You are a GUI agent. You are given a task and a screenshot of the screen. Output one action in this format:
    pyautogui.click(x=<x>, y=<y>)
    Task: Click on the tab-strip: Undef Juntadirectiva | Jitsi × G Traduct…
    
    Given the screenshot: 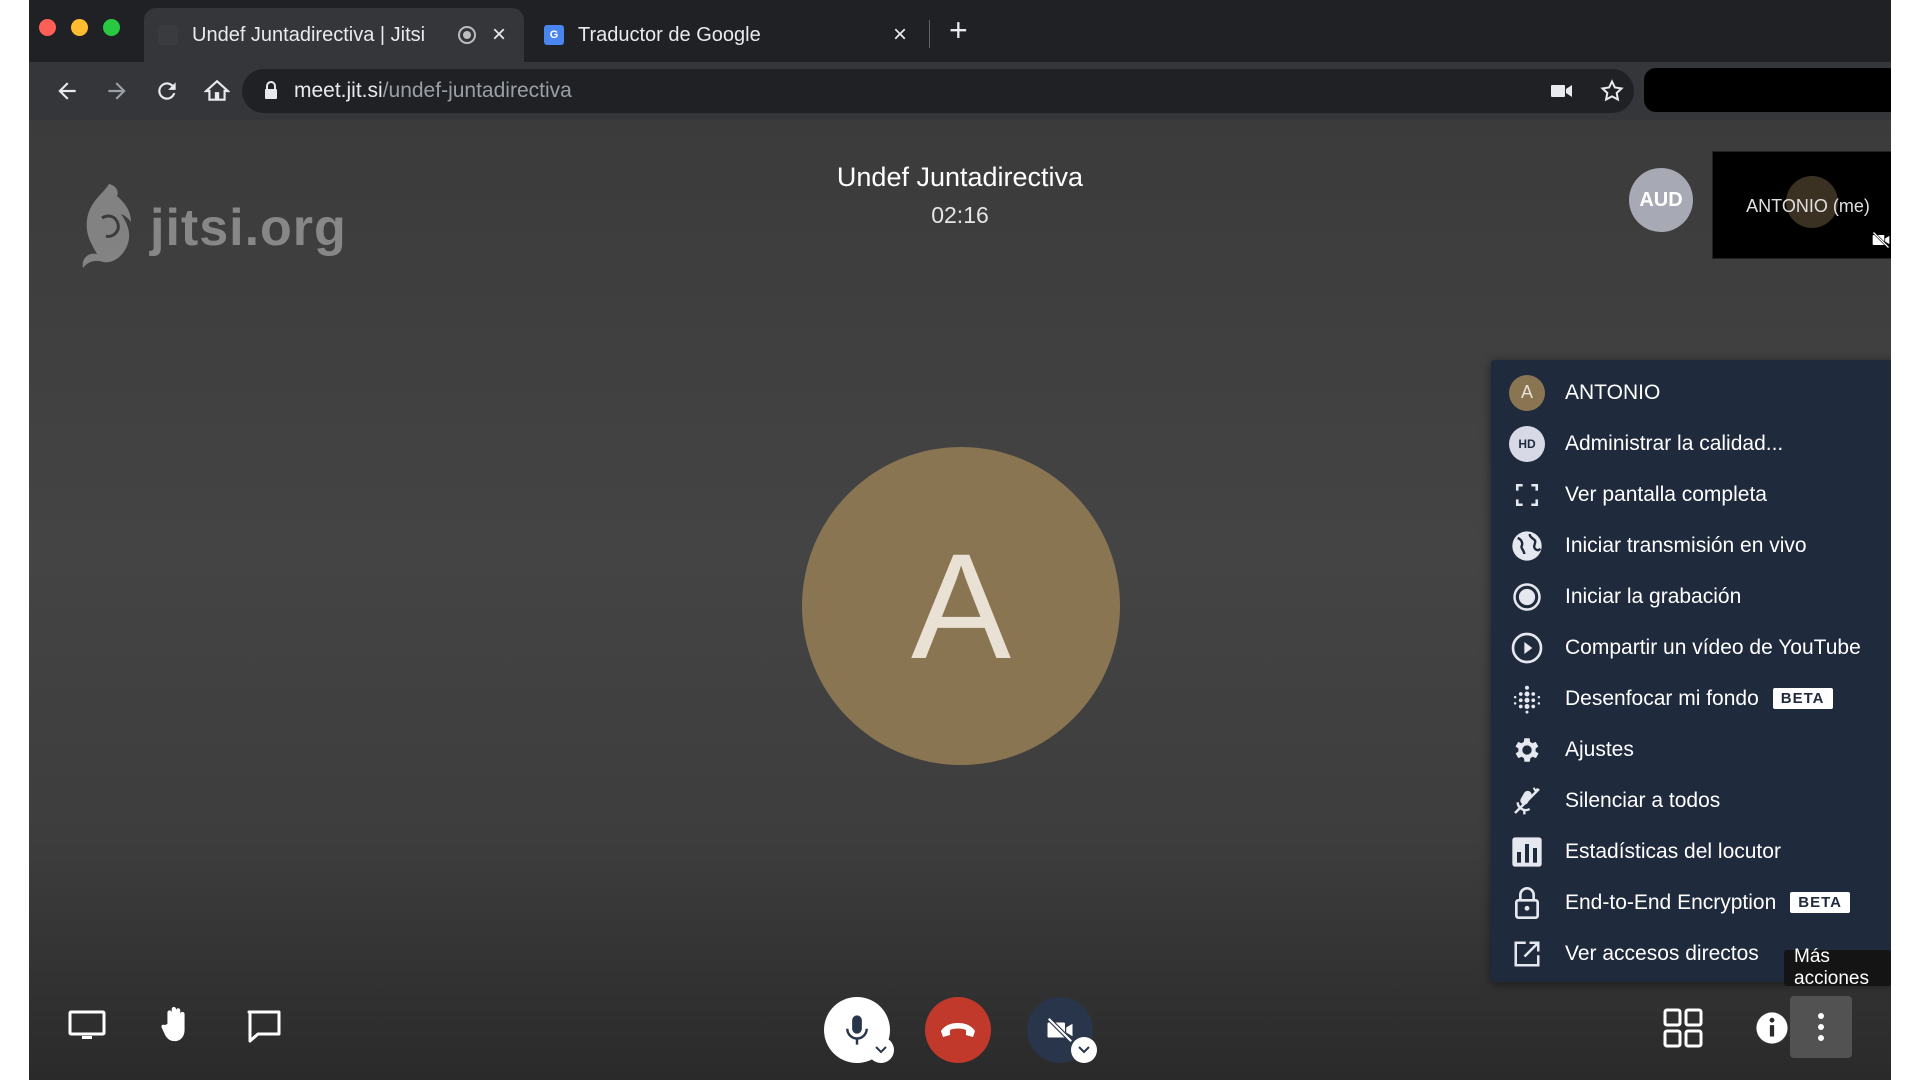 What is the action you would take?
    pyautogui.click(x=960, y=31)
    